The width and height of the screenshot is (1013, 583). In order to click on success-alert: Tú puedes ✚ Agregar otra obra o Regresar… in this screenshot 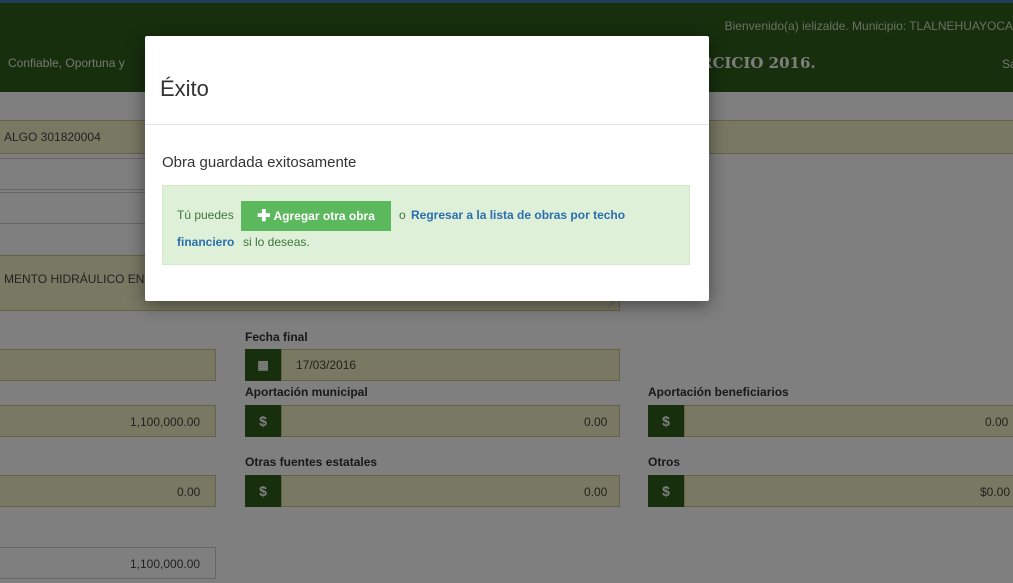, I will do `click(426, 225)`.